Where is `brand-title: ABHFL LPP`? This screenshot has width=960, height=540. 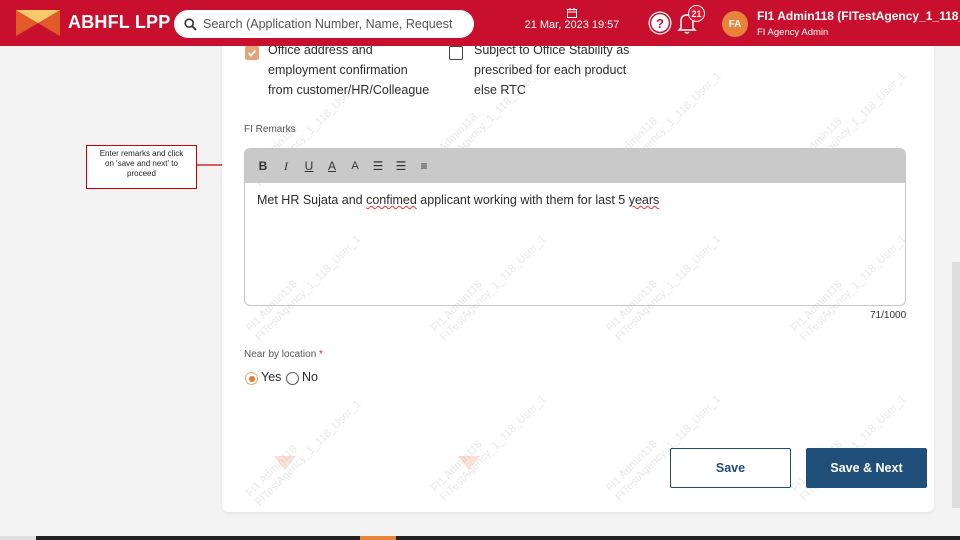
brand-title: ABHFL LPP is located at coordinates (119, 22).